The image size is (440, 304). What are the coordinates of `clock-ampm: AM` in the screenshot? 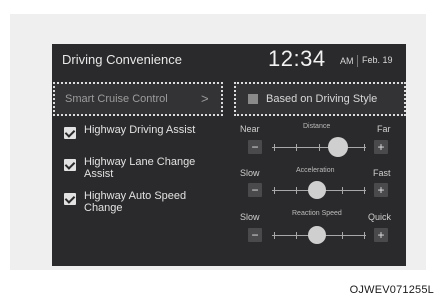 It's located at (347, 61).